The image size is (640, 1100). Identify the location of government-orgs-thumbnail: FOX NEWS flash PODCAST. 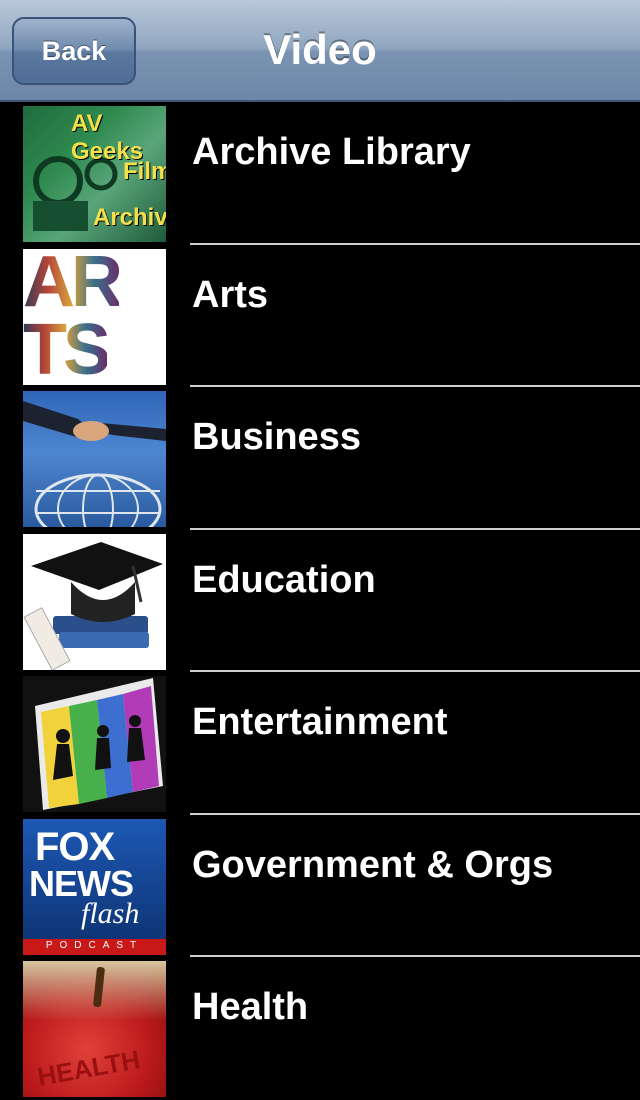
(94, 886).